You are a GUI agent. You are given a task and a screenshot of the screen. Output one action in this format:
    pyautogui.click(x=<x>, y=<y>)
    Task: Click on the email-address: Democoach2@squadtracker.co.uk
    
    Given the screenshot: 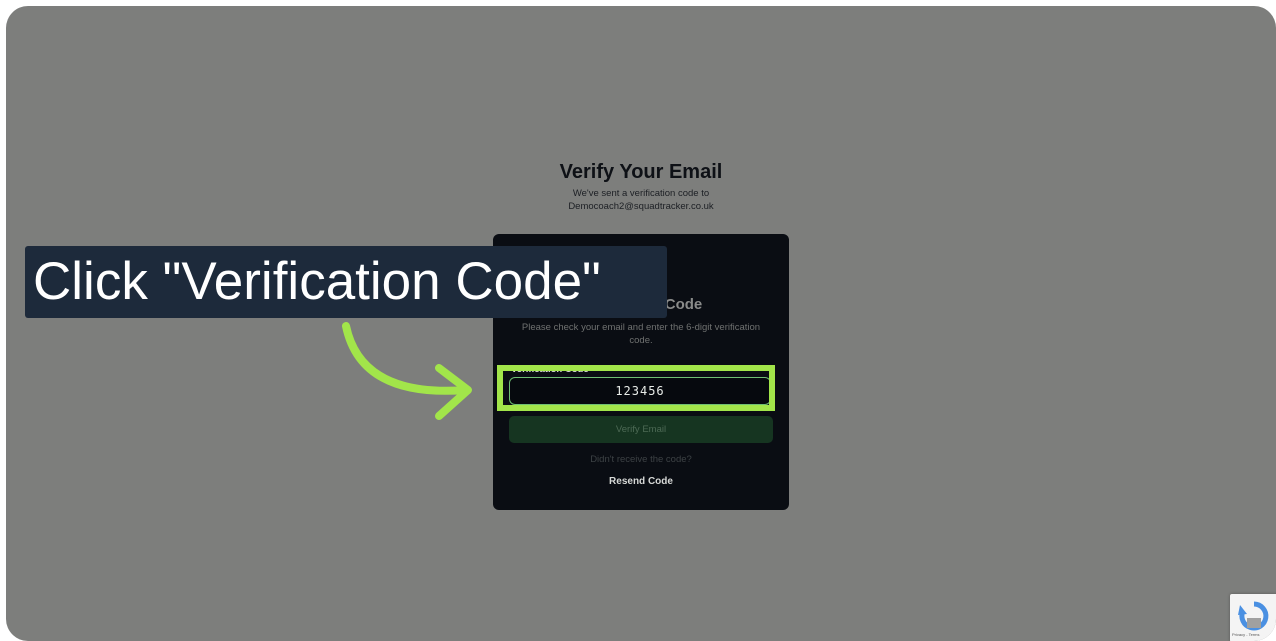 What is the action you would take?
    pyautogui.click(x=641, y=206)
    